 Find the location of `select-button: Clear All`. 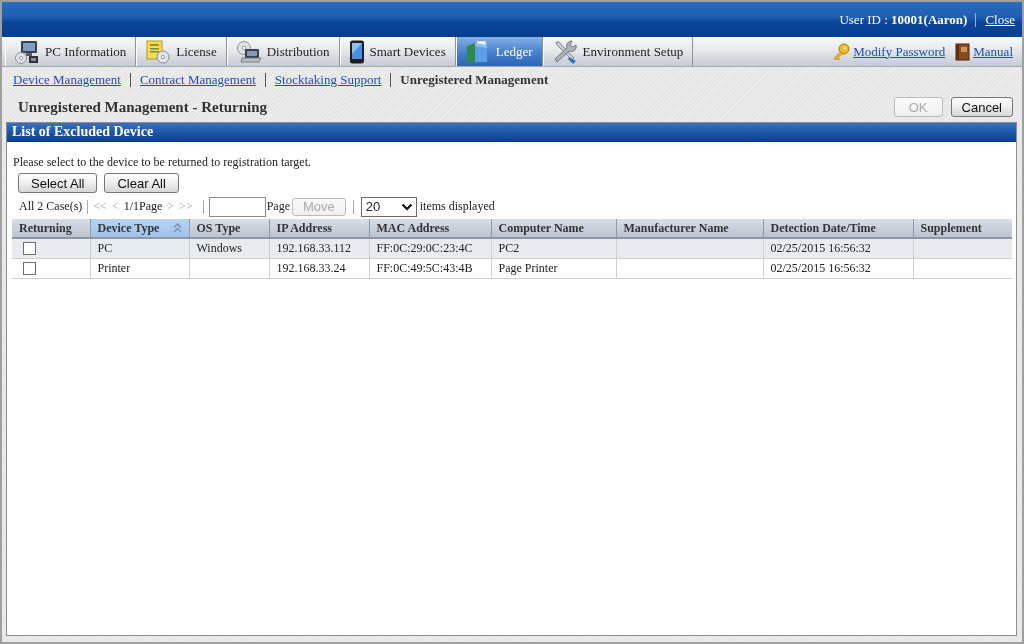

select-button: Clear All is located at coordinates (141, 183).